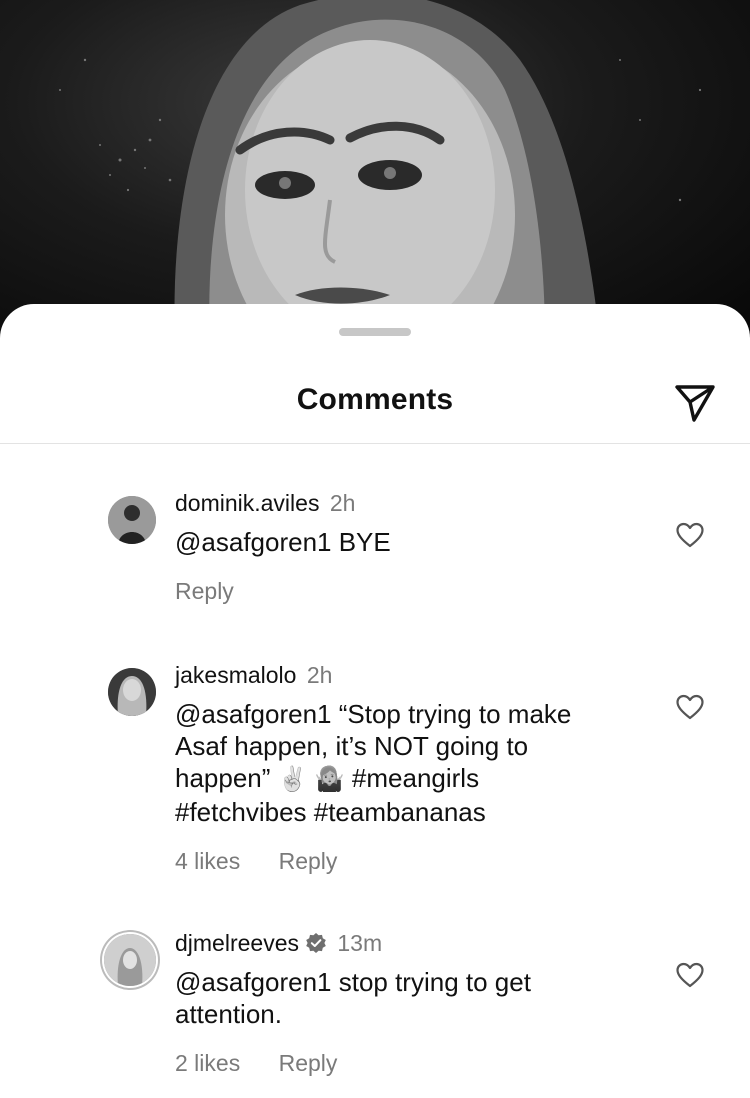 Image resolution: width=750 pixels, height=1098 pixels. What do you see at coordinates (373, 714) in the screenshot?
I see `comment-text-line: @asafgoren1 “Stop trying to make` at bounding box center [373, 714].